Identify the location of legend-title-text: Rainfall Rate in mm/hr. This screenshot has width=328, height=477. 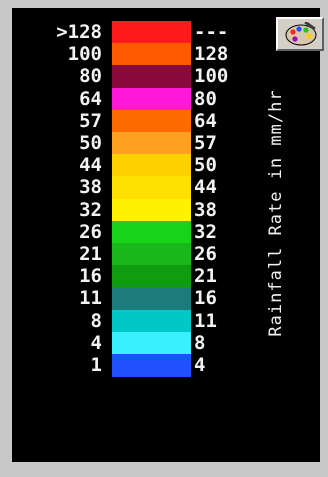
(276, 213).